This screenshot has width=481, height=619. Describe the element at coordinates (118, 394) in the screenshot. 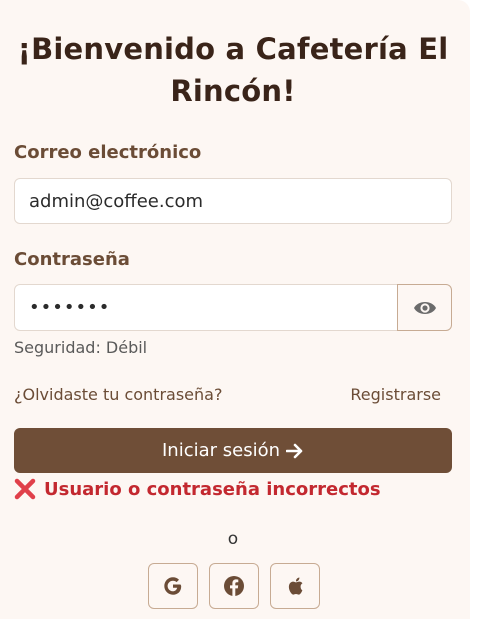

I see `forgot-password-link: ¿Olvidaste tu contraseña?` at that location.